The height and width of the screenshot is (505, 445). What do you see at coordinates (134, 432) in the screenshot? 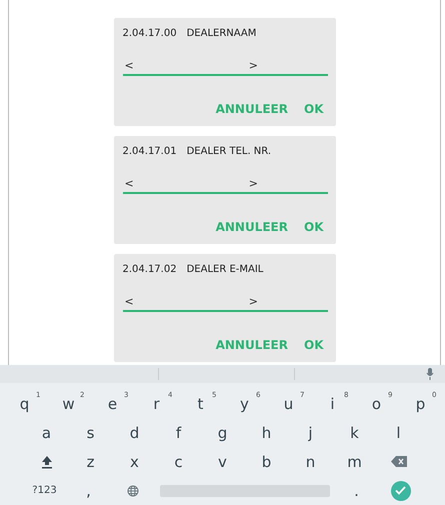
I see `keyboard-key: d` at bounding box center [134, 432].